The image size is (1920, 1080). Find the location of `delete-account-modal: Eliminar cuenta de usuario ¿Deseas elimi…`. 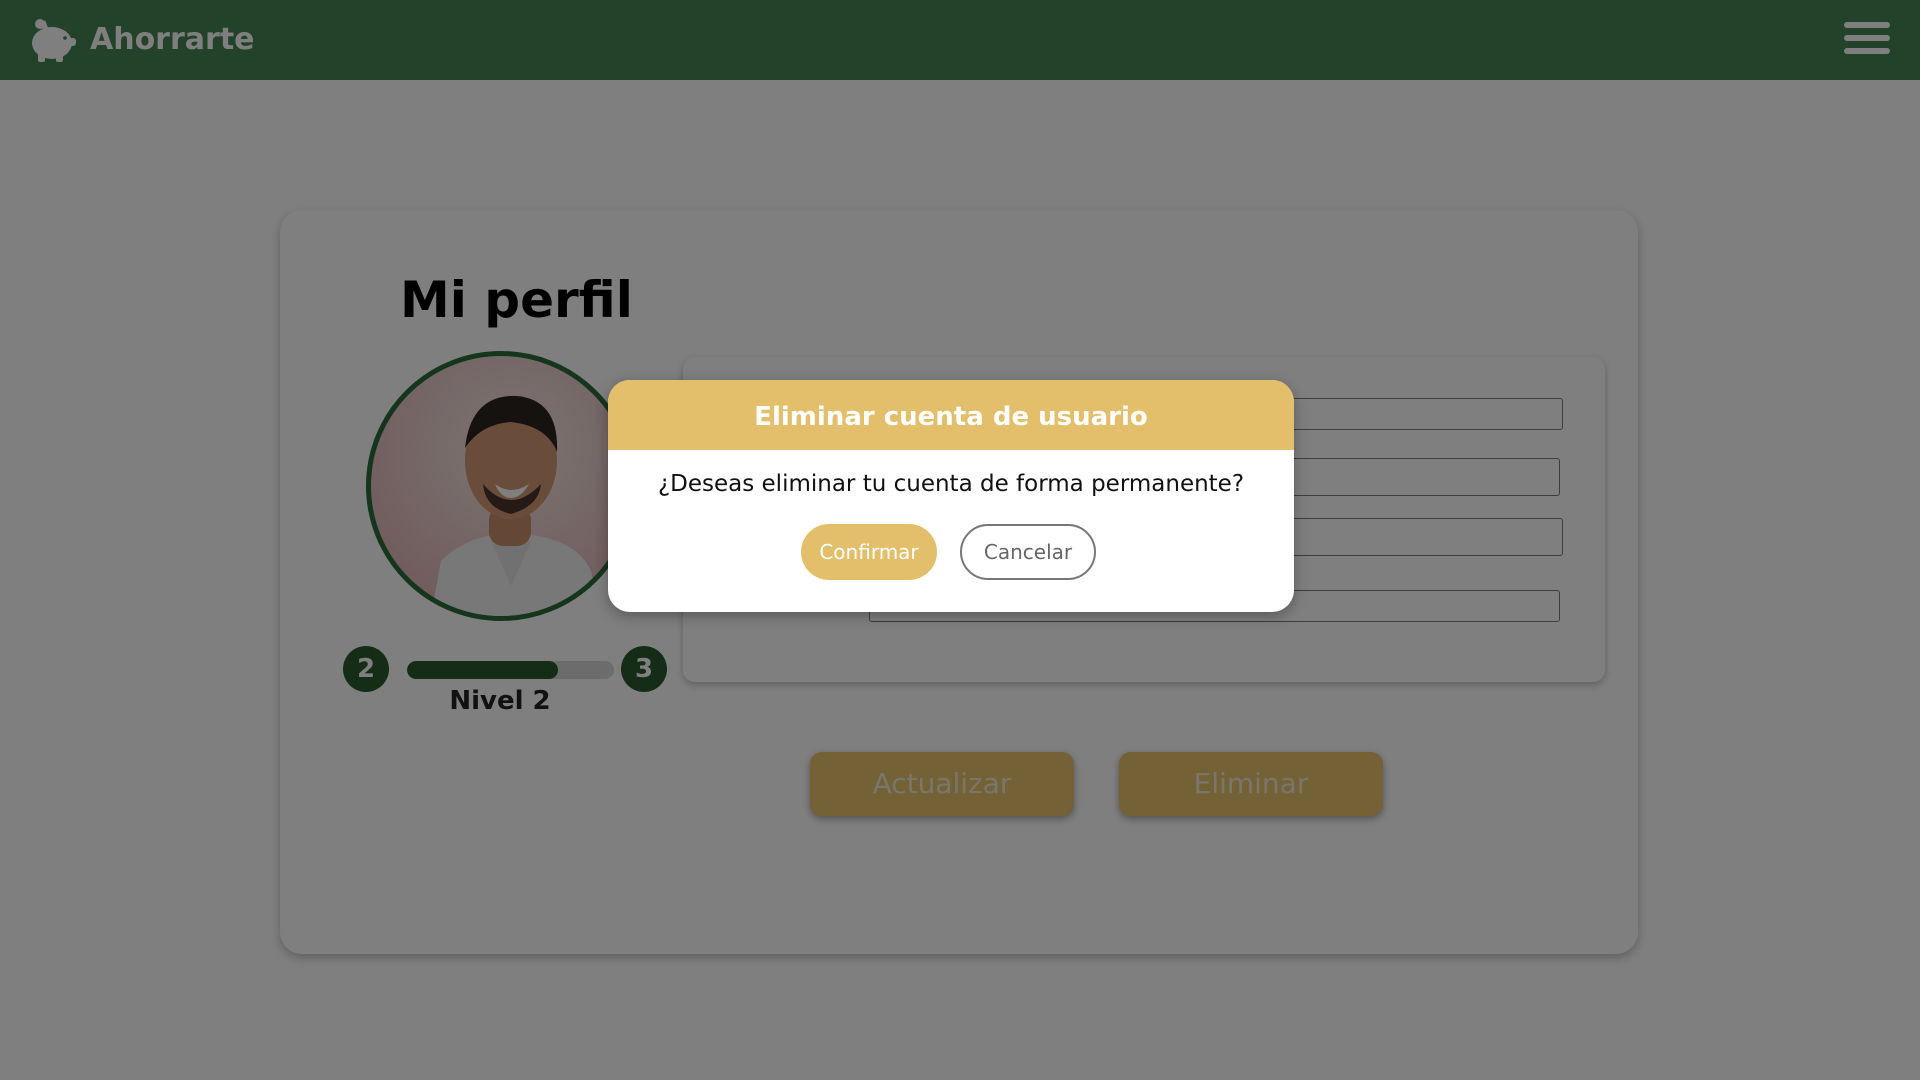

delete-account-modal: Eliminar cuenta de usuario ¿Deseas elimi… is located at coordinates (951, 496).